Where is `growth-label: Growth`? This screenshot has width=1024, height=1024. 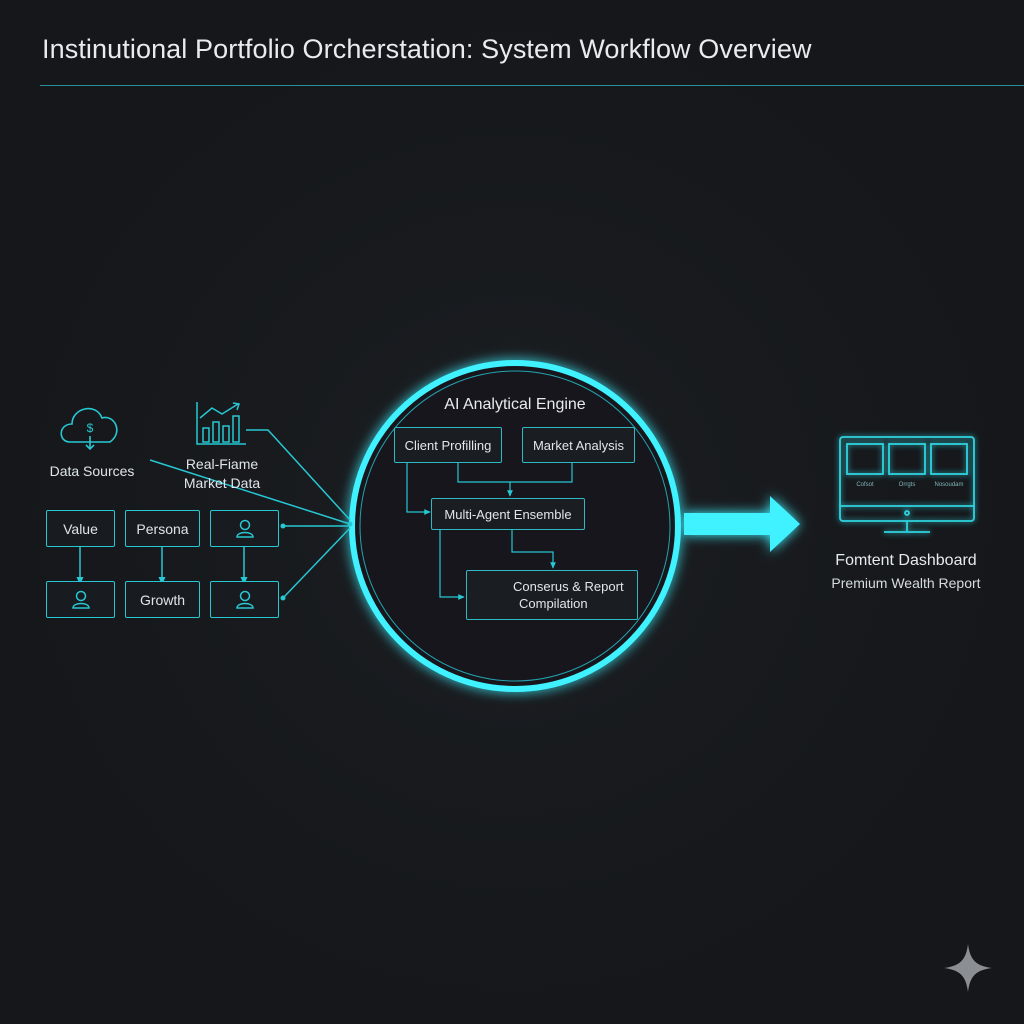
growth-label: Growth is located at coordinates (162, 599).